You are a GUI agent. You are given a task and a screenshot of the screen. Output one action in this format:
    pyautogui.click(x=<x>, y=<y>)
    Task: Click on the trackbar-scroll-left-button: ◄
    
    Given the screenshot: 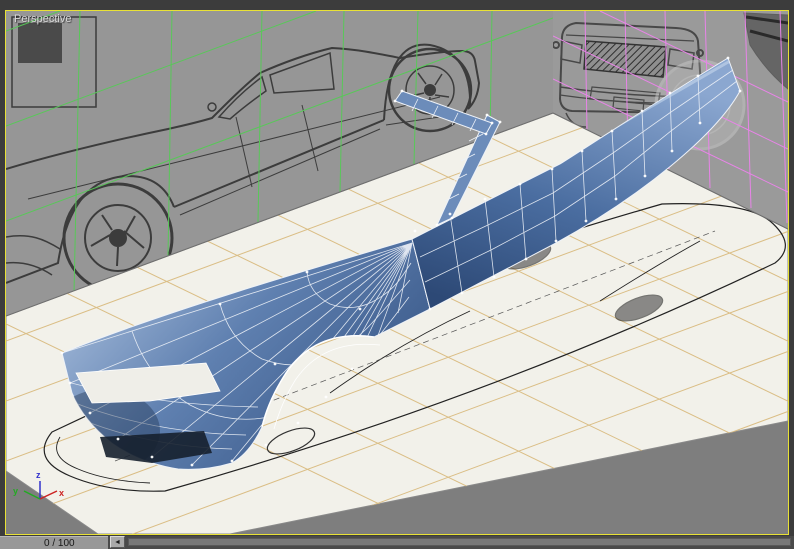 What is the action you would take?
    pyautogui.click(x=117, y=542)
    